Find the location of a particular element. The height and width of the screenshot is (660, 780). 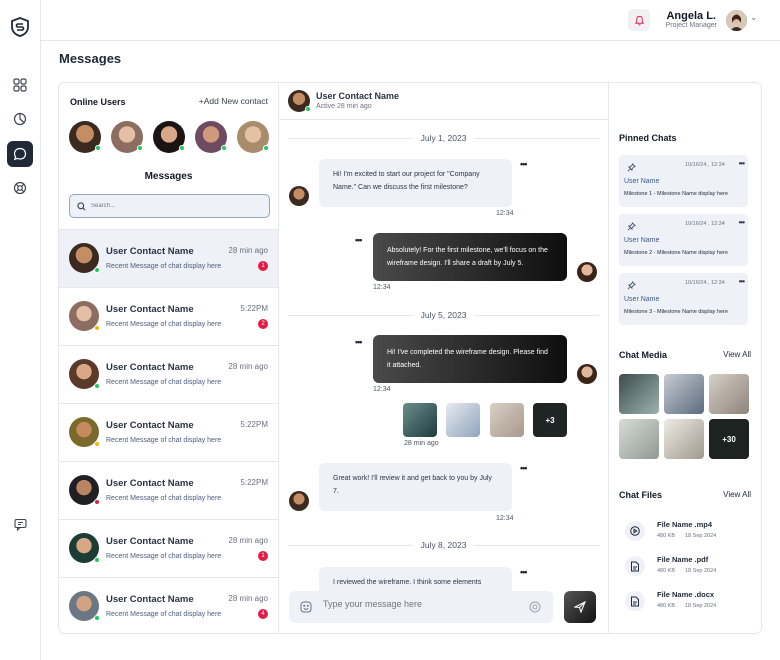

analytics-icon is located at coordinates (20, 119).